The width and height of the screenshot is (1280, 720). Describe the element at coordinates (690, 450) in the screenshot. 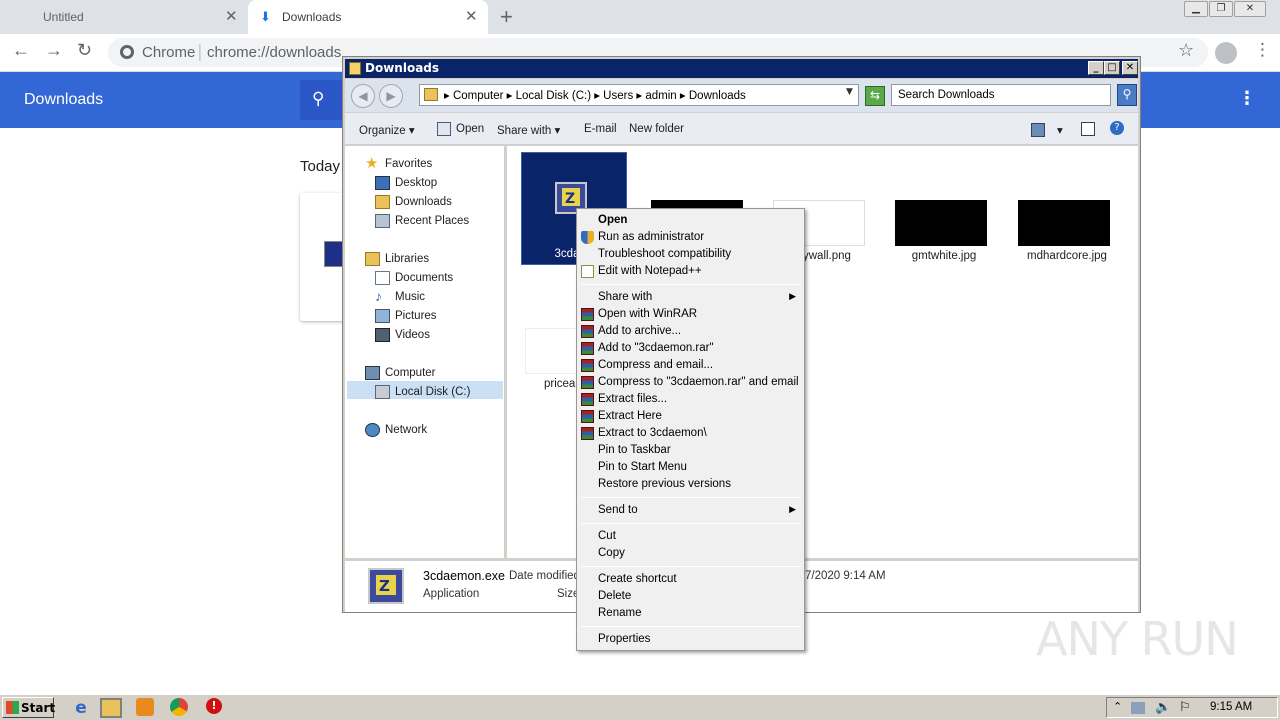

I see `menu-item-pin-taskbar: Pin to Taskbar` at that location.